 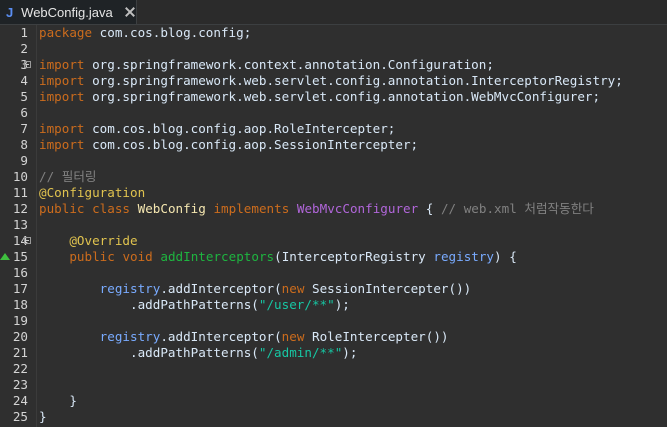 I want to click on line-number: 17, so click(x=20, y=288).